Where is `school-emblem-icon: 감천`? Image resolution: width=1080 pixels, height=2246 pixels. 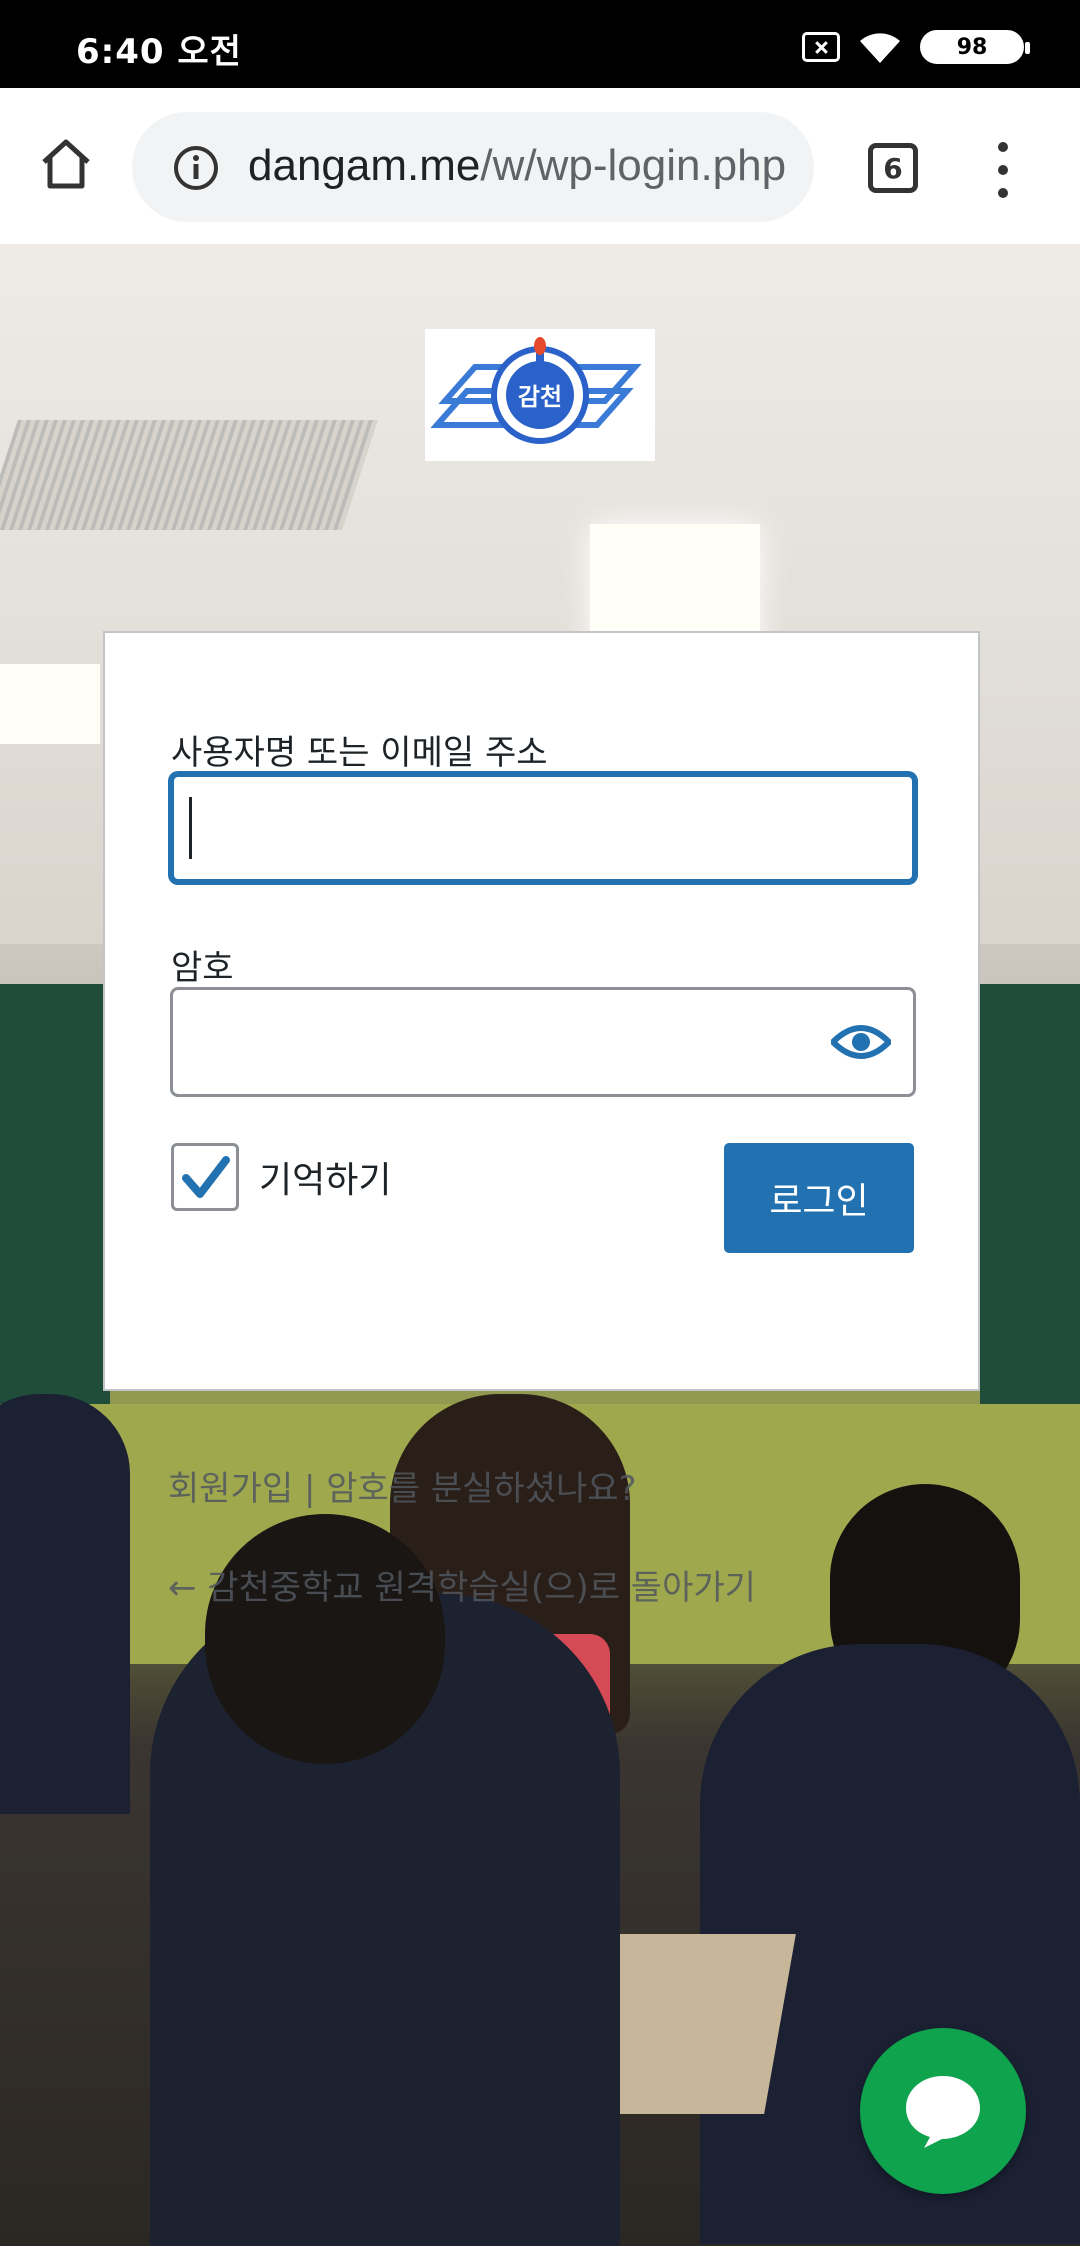
school-emblem-icon: 감천 is located at coordinates (536, 390).